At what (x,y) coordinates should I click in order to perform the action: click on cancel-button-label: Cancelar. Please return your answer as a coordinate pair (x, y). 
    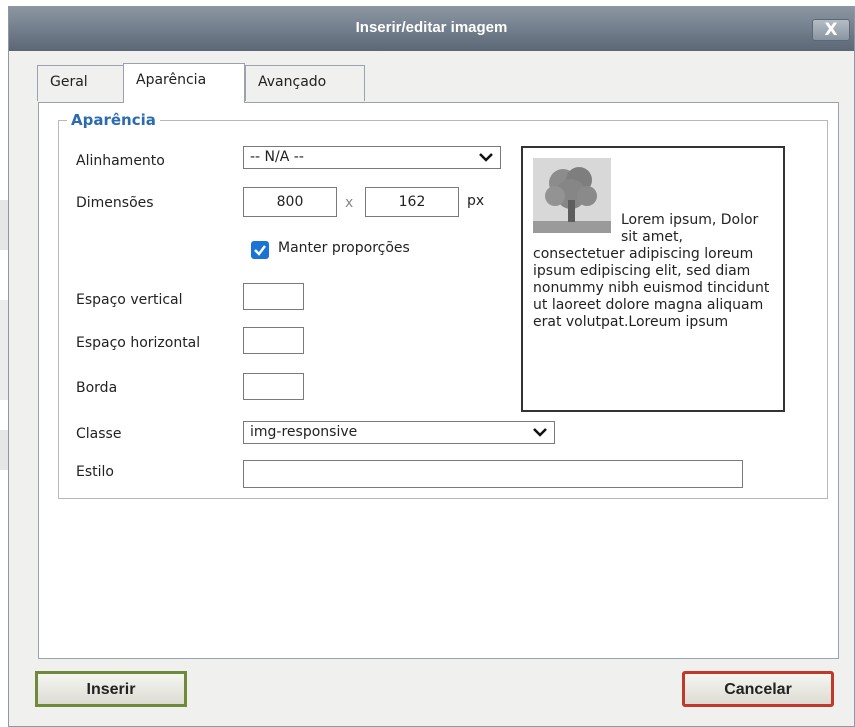
    Looking at the image, I should click on (758, 689).